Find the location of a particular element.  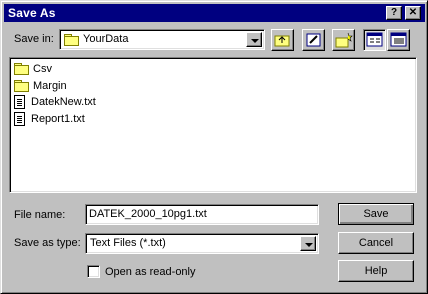

save-as-type-label: Save as type: is located at coordinates (47, 243).